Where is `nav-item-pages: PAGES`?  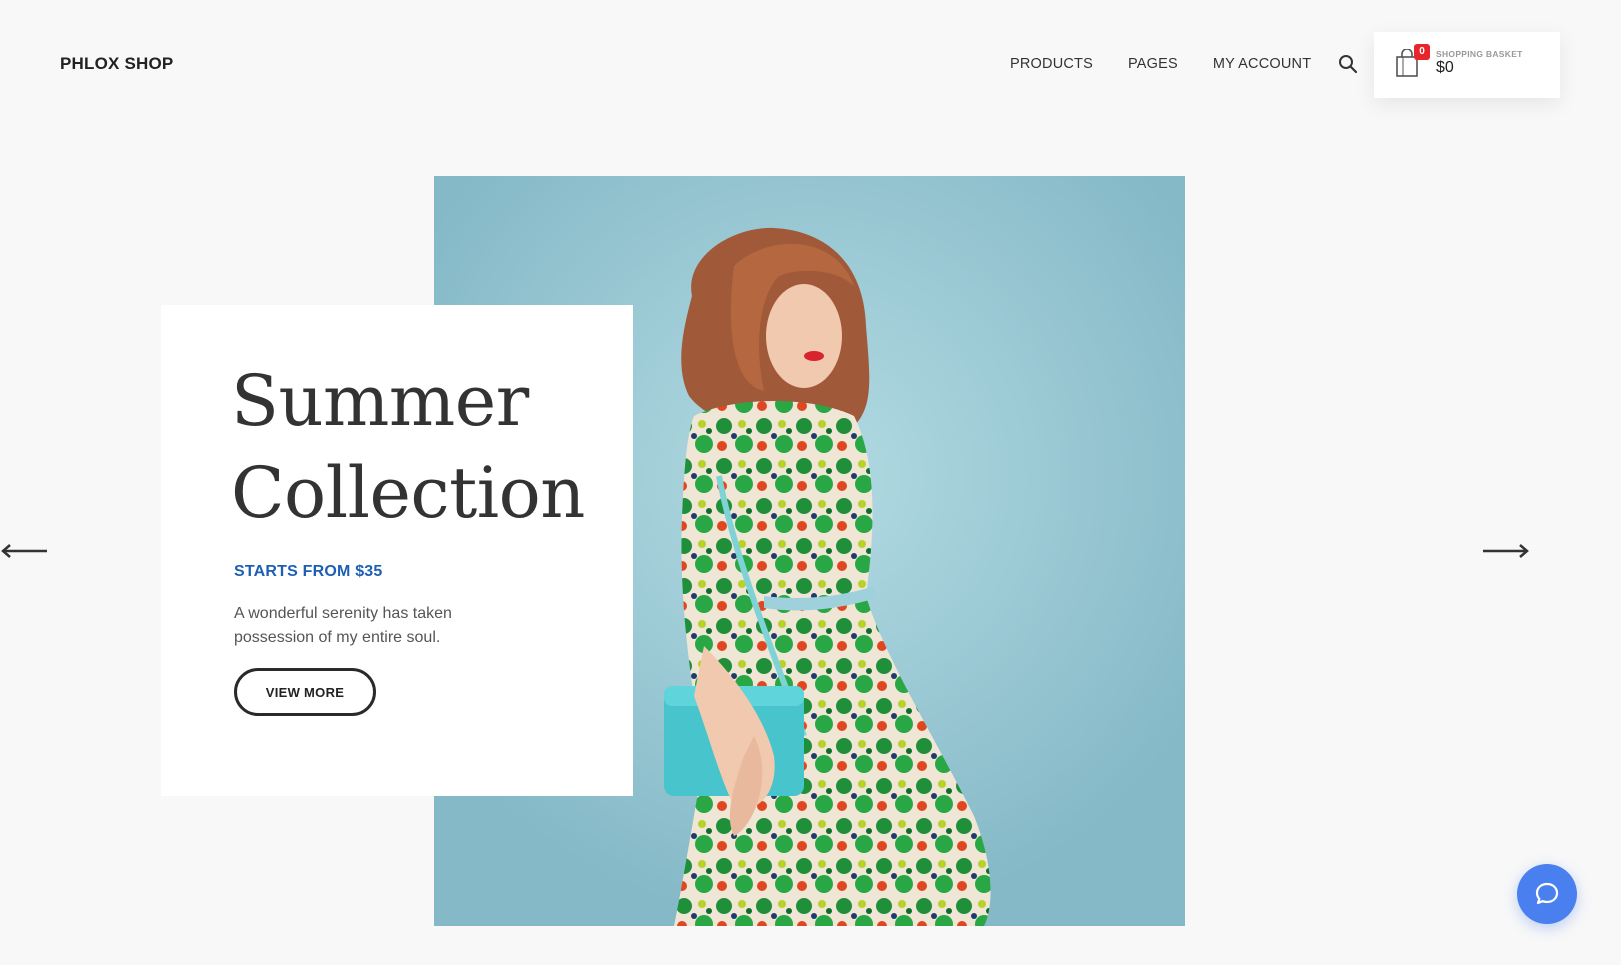
nav-item-pages: PAGES is located at coordinates (1153, 64).